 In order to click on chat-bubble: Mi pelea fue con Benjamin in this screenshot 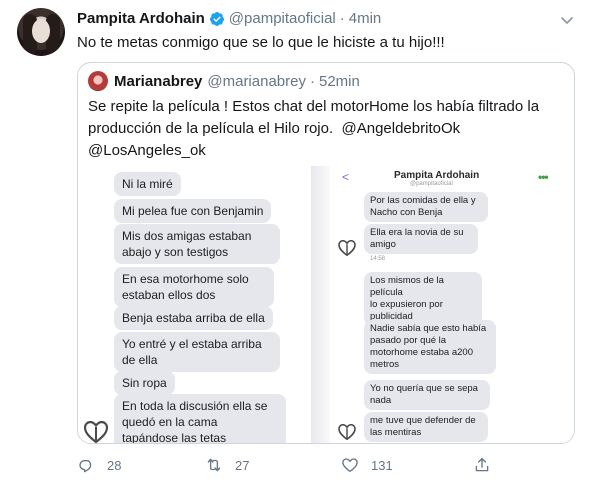, I will do `click(193, 211)`.